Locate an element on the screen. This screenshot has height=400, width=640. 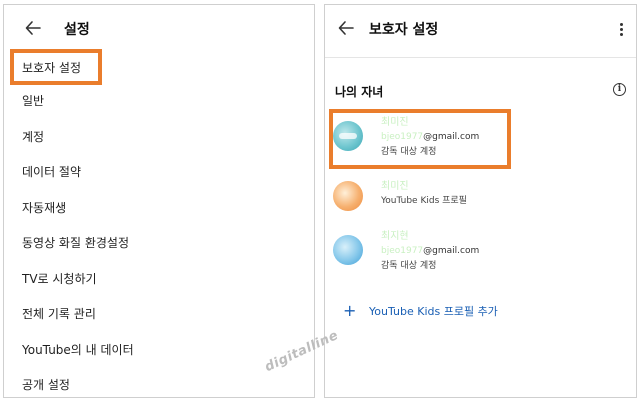
menu-item-general: 일반 is located at coordinates (159, 101).